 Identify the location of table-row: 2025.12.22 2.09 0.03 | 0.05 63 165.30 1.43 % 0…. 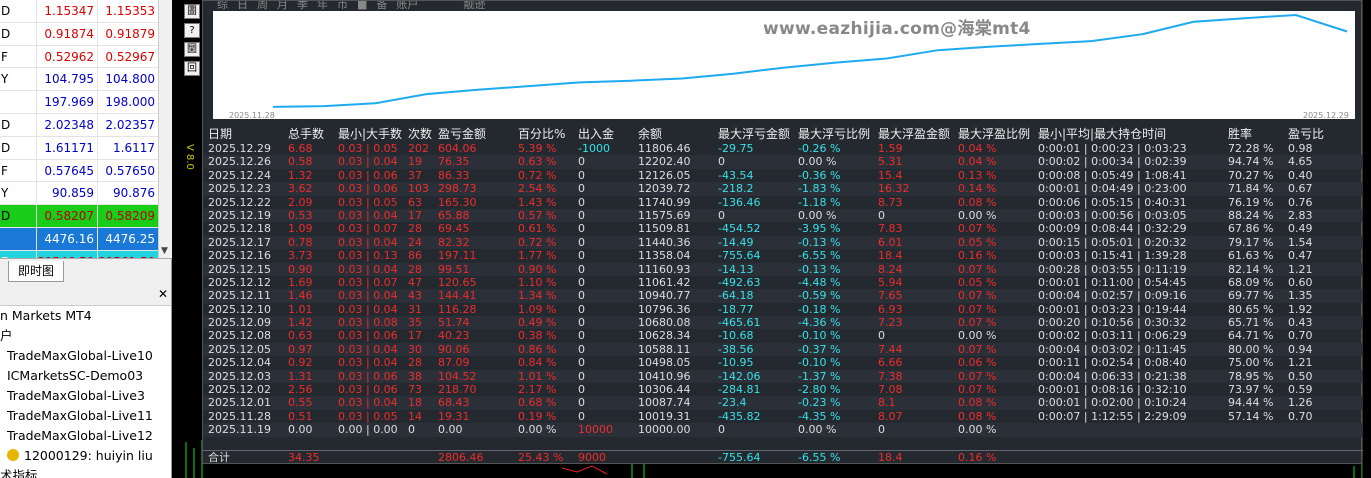
(783, 202).